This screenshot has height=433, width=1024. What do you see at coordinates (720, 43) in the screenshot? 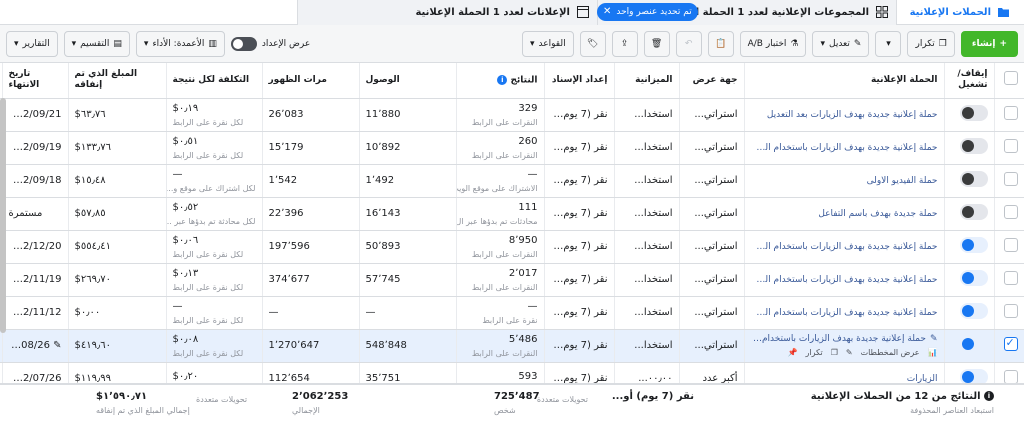
I see `clipboard-button: 📋` at bounding box center [720, 43].